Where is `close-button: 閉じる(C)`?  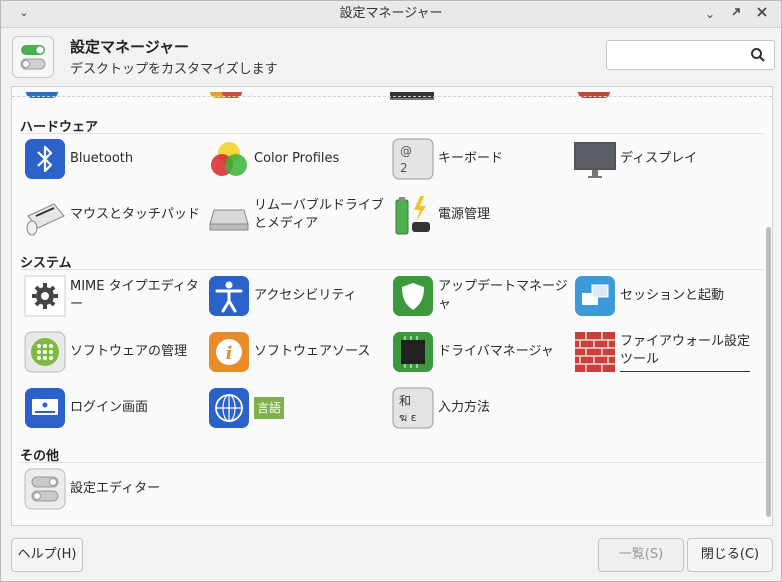
close-button: 閉じる(C) is located at coordinates (730, 555).